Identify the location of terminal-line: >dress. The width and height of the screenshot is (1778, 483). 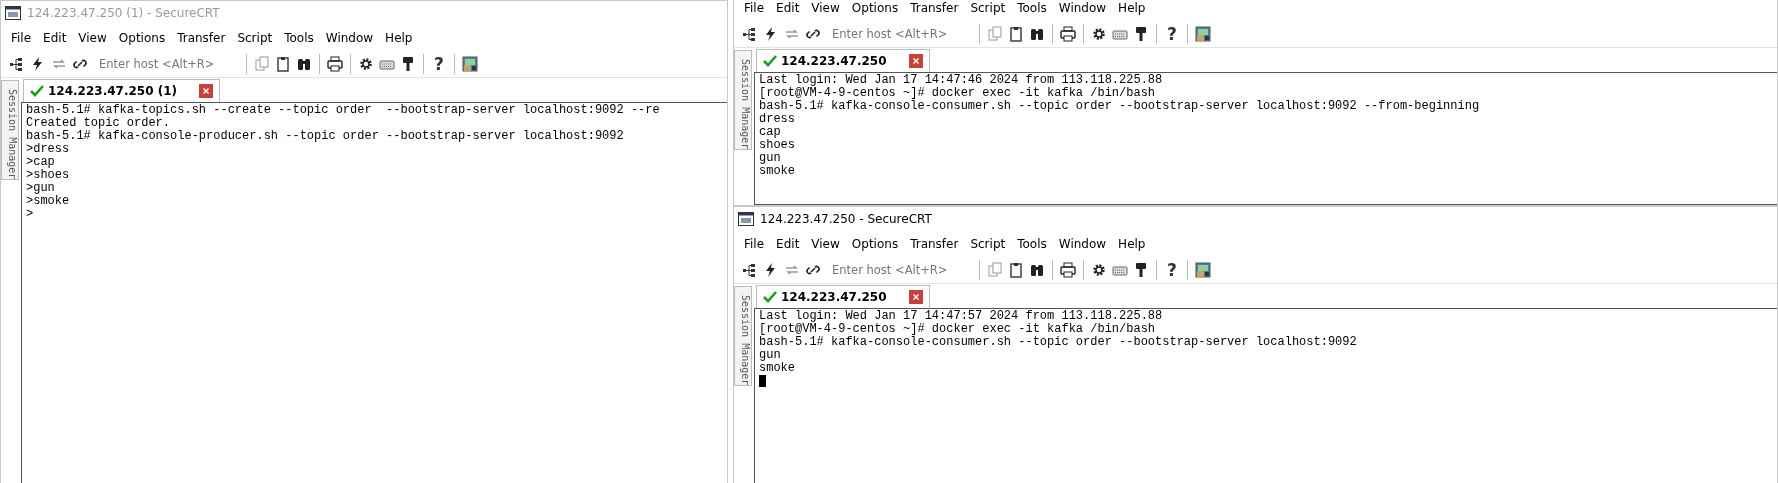
(48, 149).